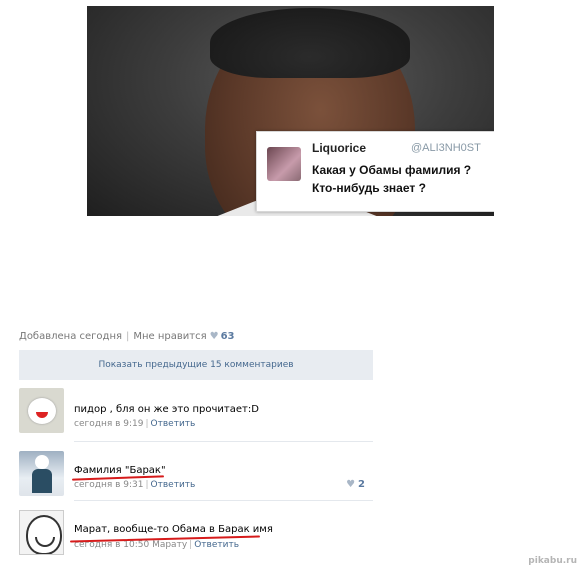 The width and height of the screenshot is (583, 571). I want to click on tweet-author-handle: @ALI3NH0ST, so click(446, 148).